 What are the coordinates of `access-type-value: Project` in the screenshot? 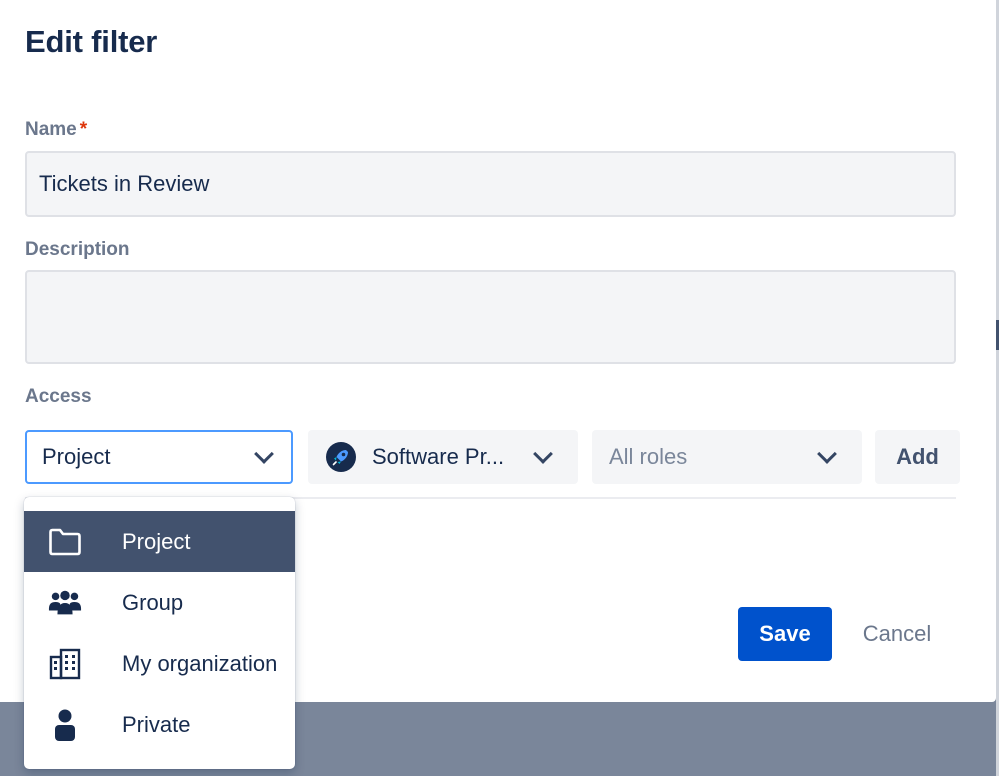 It's located at (76, 456).